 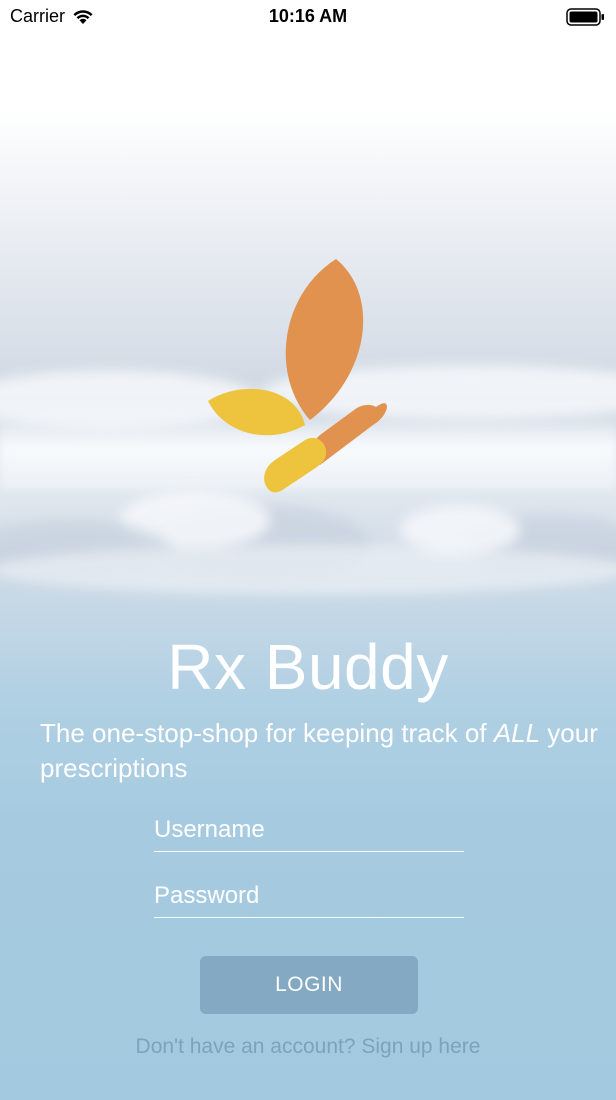 What do you see at coordinates (308, 667) in the screenshot?
I see `app-title: Rx Buddy` at bounding box center [308, 667].